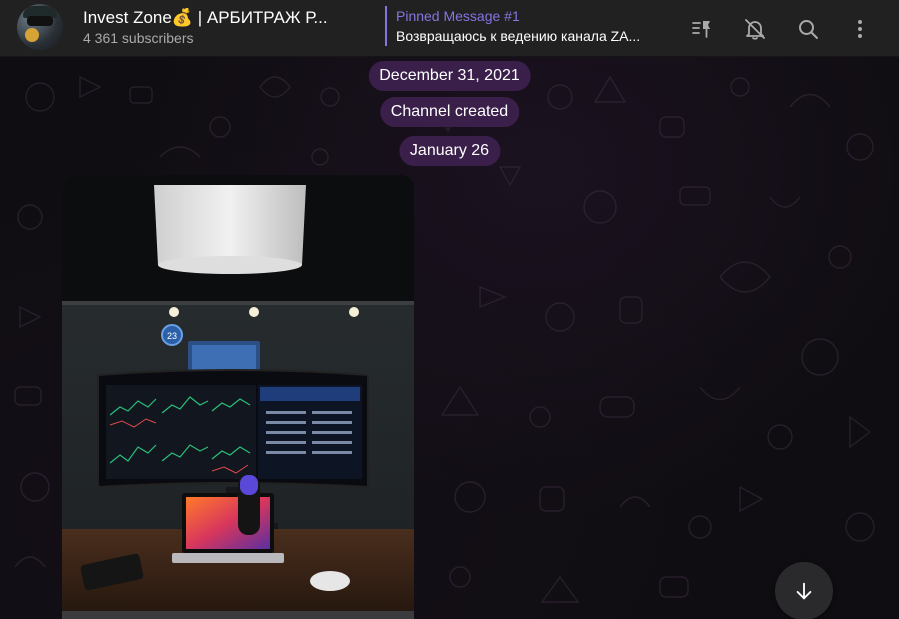 The width and height of the screenshot is (899, 619). Describe the element at coordinates (458, 16) in the screenshot. I see `pinned-message-label: Pinned Message #1` at that location.